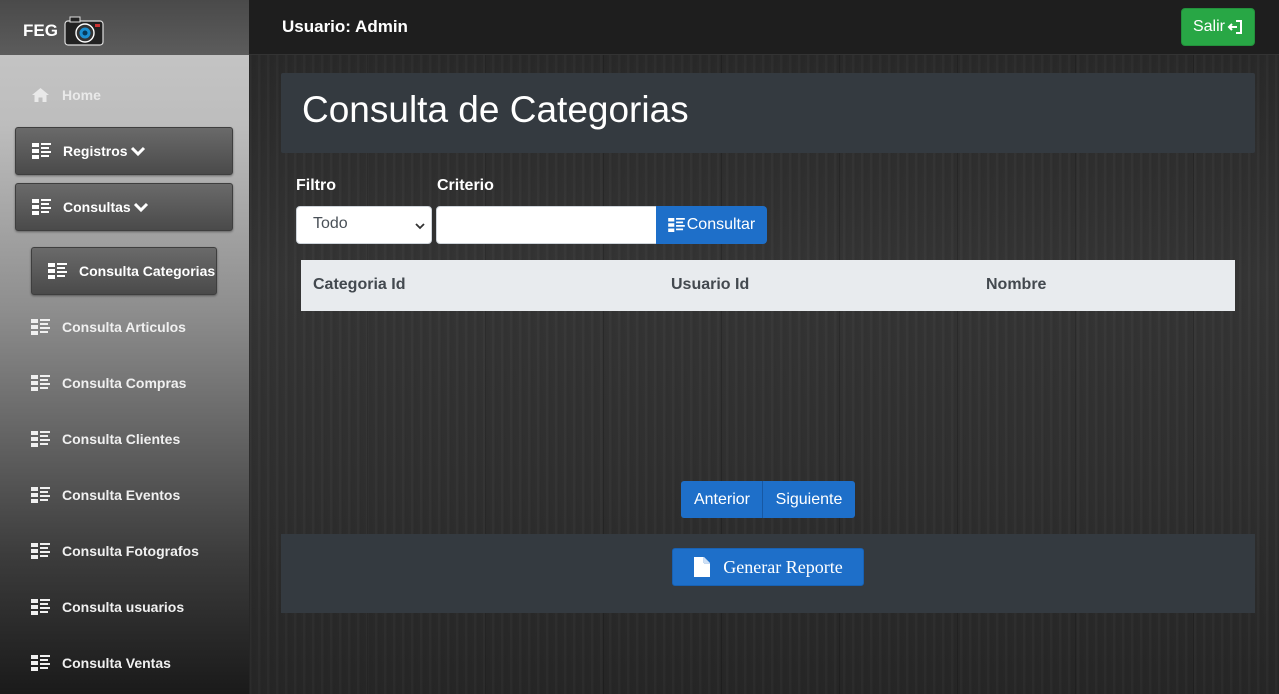 The width and height of the screenshot is (1279, 694). I want to click on sidebar-item-label: Consulta Categorias, so click(147, 271).